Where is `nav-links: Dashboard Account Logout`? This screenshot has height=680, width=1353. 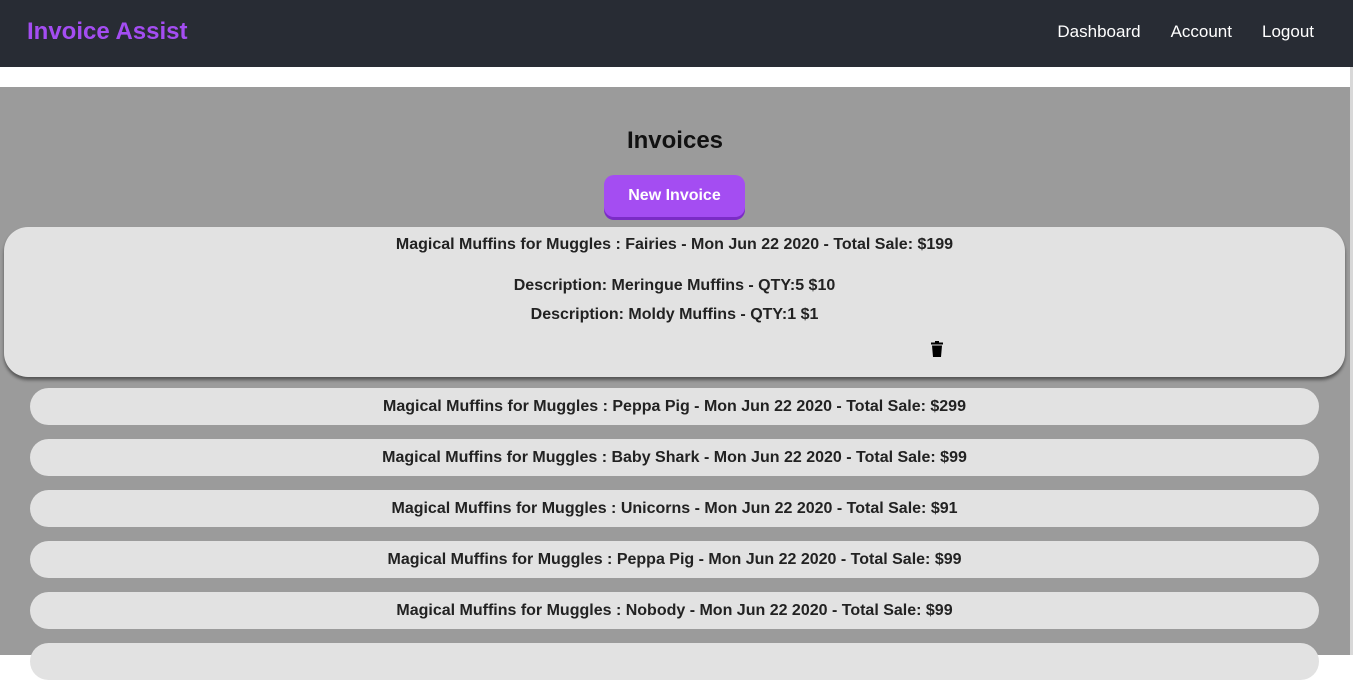
nav-links: Dashboard Account Logout is located at coordinates (1185, 32).